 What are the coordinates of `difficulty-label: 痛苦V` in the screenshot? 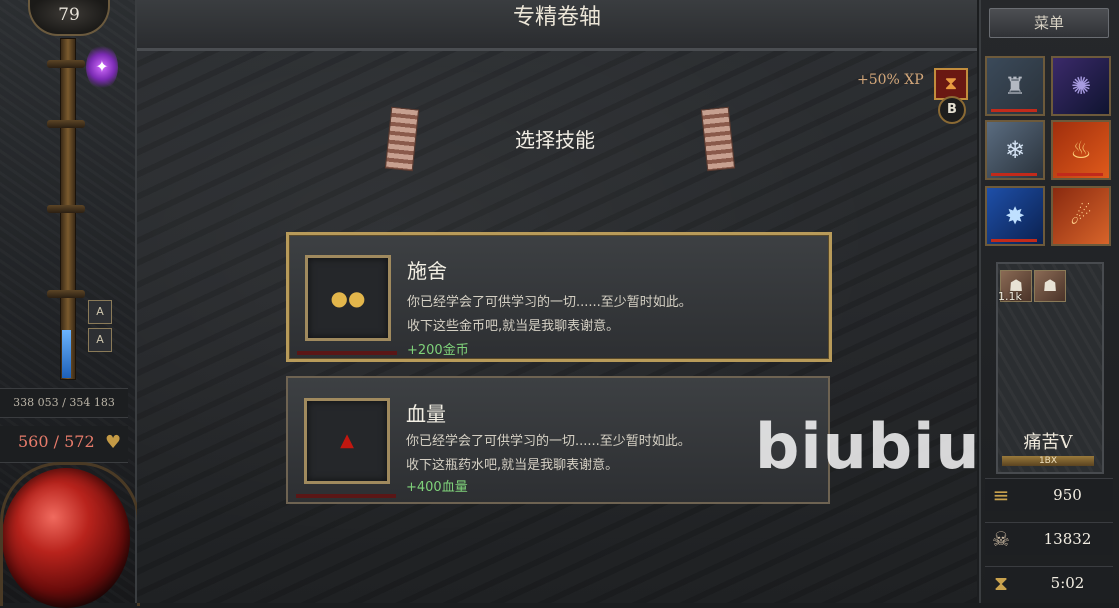 It's located at (1048, 442).